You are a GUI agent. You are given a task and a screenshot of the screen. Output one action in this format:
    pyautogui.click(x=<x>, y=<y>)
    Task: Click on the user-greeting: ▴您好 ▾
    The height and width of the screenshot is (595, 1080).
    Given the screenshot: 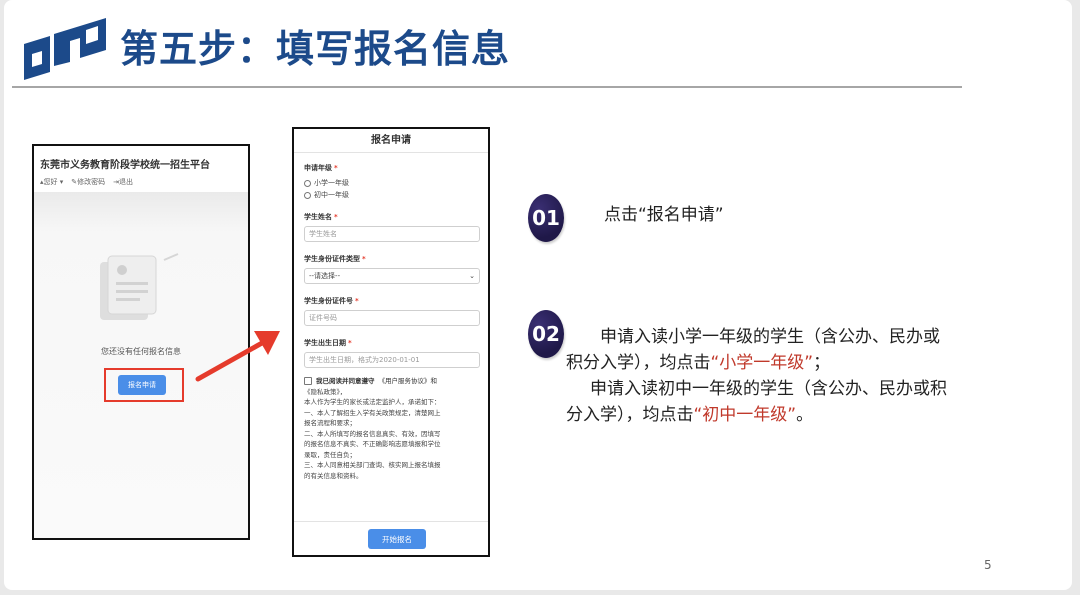 What is the action you would take?
    pyautogui.click(x=51, y=182)
    